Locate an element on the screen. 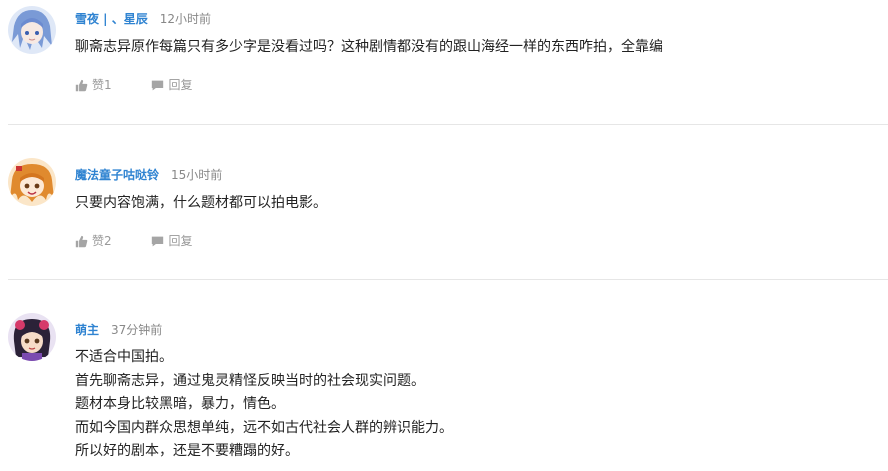 The height and width of the screenshot is (471, 888). username-link: 魔法童子咕哒铃 is located at coordinates (117, 175).